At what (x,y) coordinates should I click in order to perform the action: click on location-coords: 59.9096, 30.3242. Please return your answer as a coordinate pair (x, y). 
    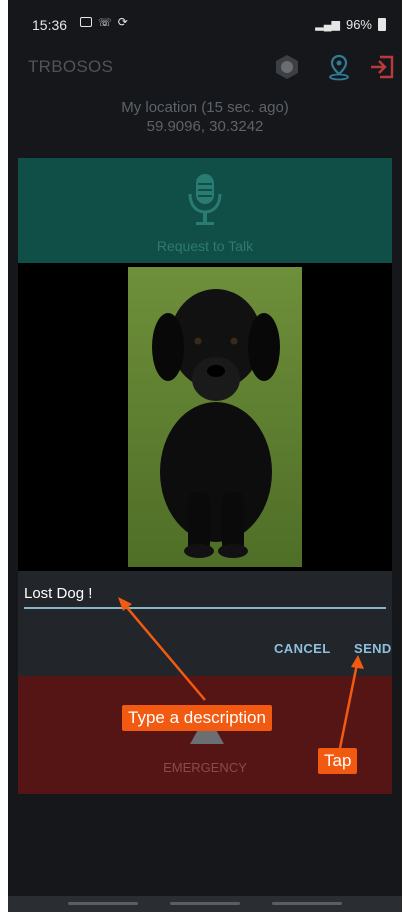
    Looking at the image, I should click on (205, 126).